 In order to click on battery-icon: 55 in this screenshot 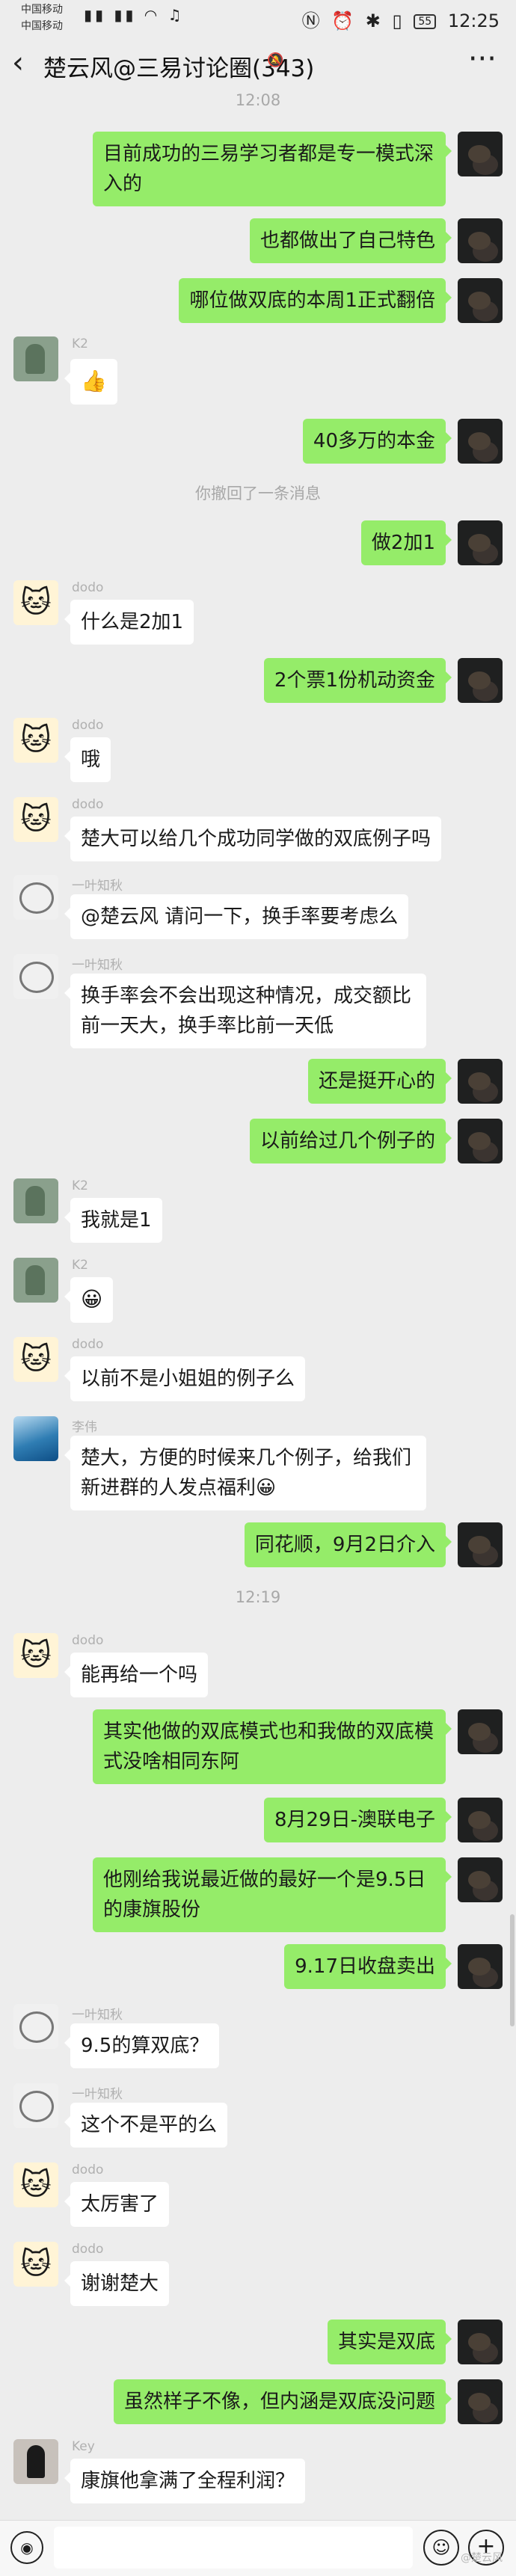, I will do `click(425, 21)`.